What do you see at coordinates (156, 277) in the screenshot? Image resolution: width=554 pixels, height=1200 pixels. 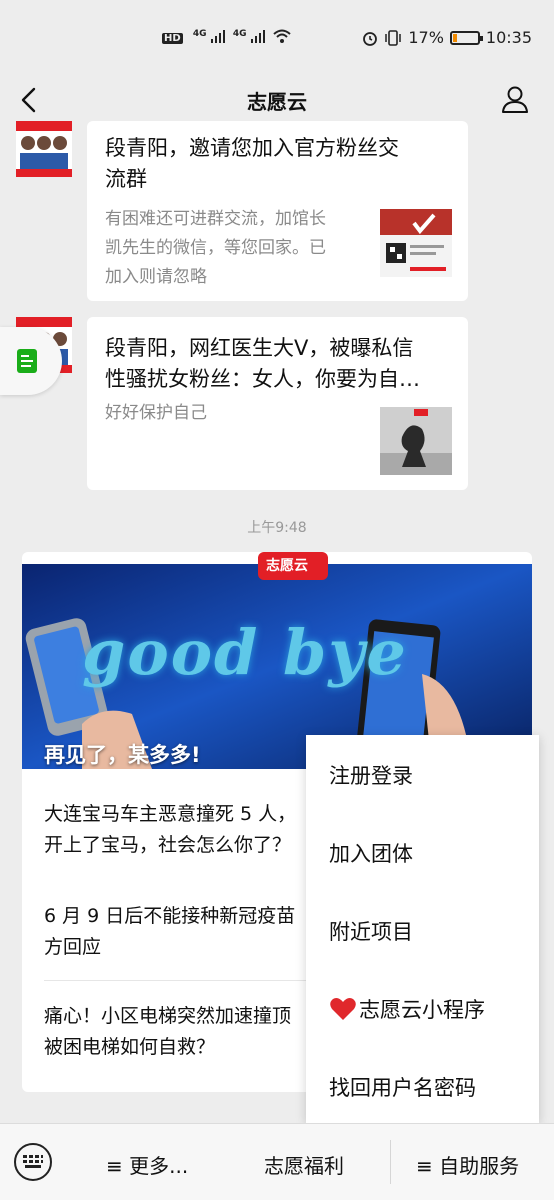 I see `message-desc-line-3: 加入则请忽略` at bounding box center [156, 277].